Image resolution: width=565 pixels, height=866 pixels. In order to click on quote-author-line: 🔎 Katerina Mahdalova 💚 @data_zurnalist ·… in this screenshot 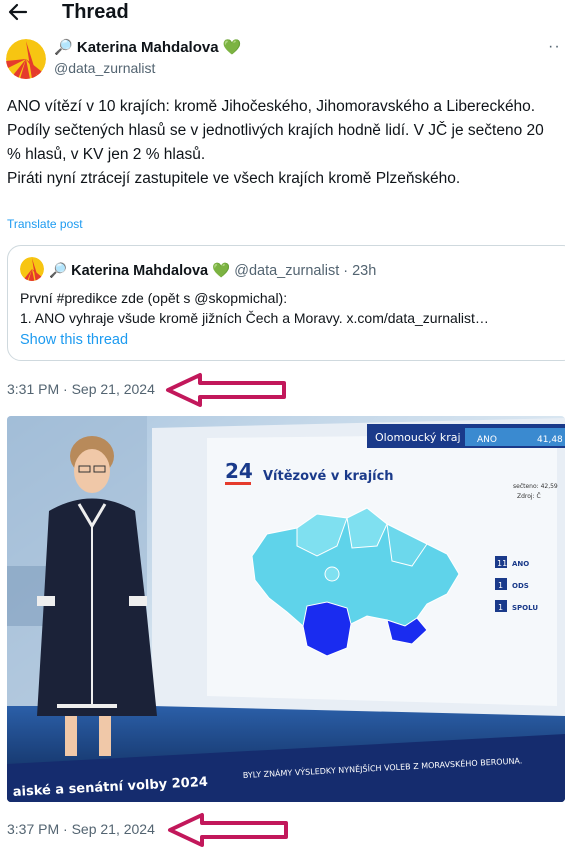, I will do `click(212, 270)`.